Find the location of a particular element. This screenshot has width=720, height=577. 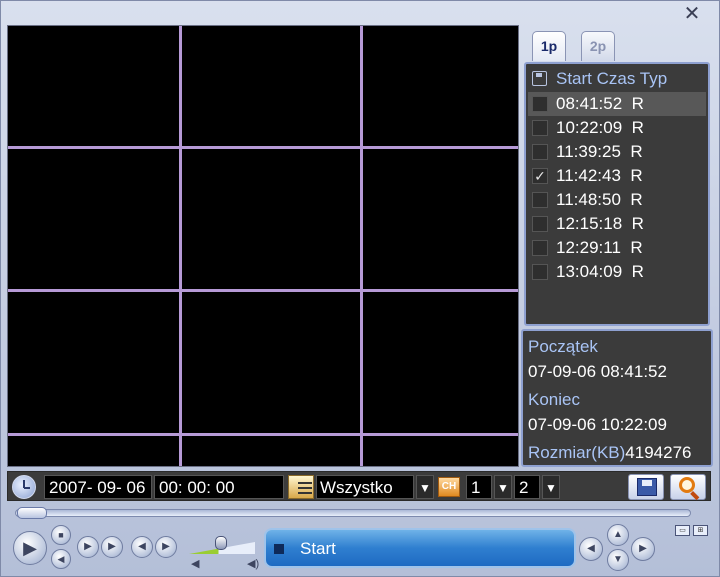

seek-bar is located at coordinates (353, 513).